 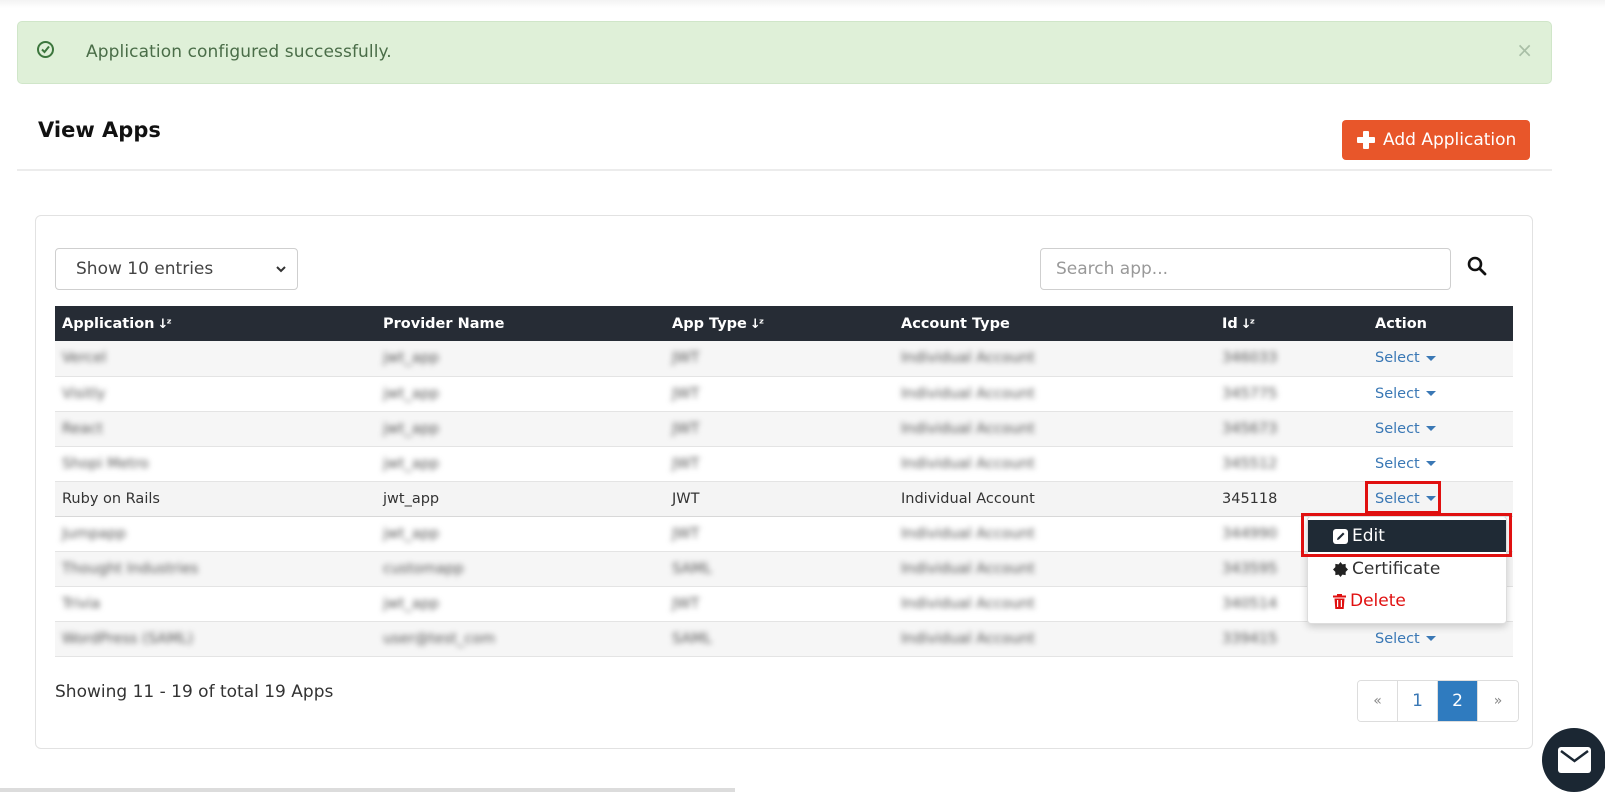 I want to click on cell-provider-name: user@test_com, so click(x=439, y=638).